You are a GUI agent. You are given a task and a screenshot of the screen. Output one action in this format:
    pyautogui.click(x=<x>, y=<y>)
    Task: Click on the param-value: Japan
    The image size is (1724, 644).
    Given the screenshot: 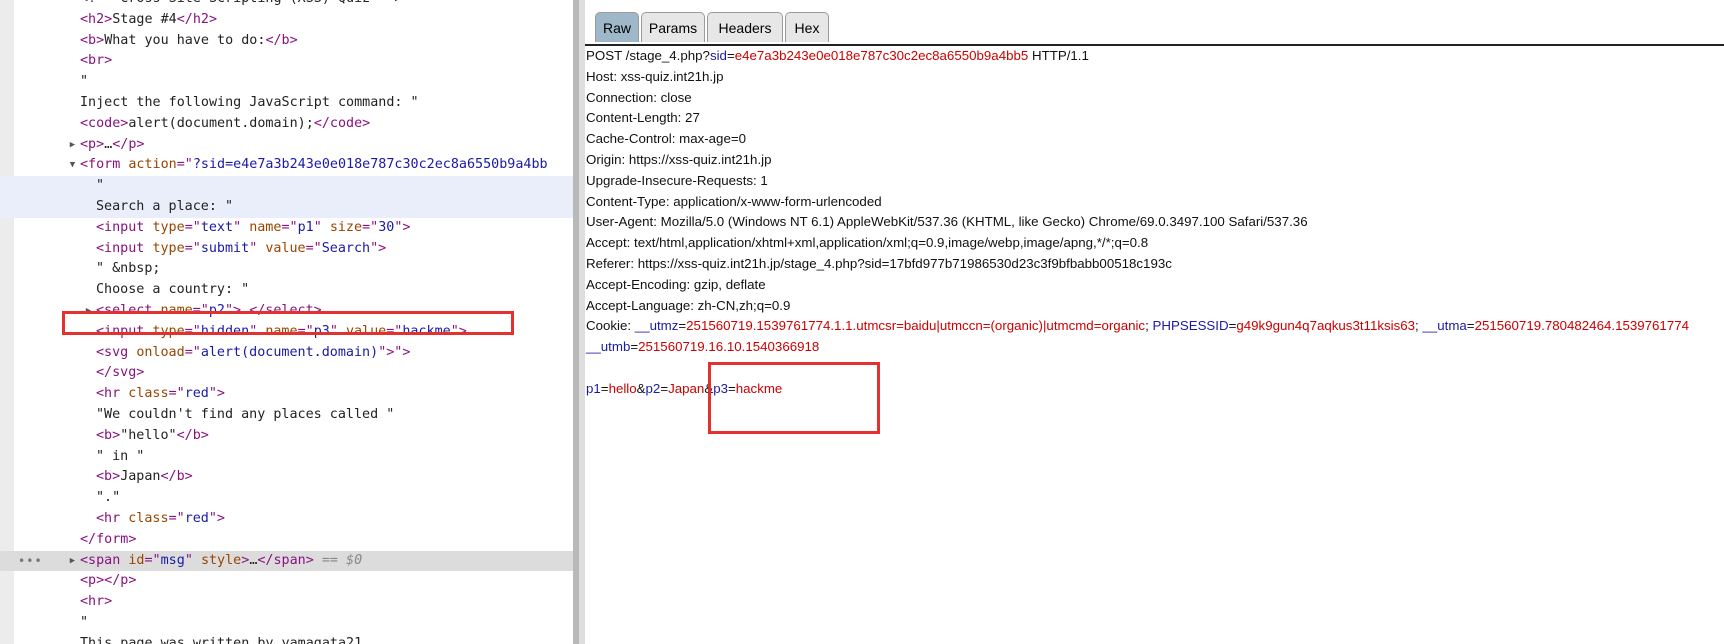 What is the action you would take?
    pyautogui.click(x=686, y=388)
    